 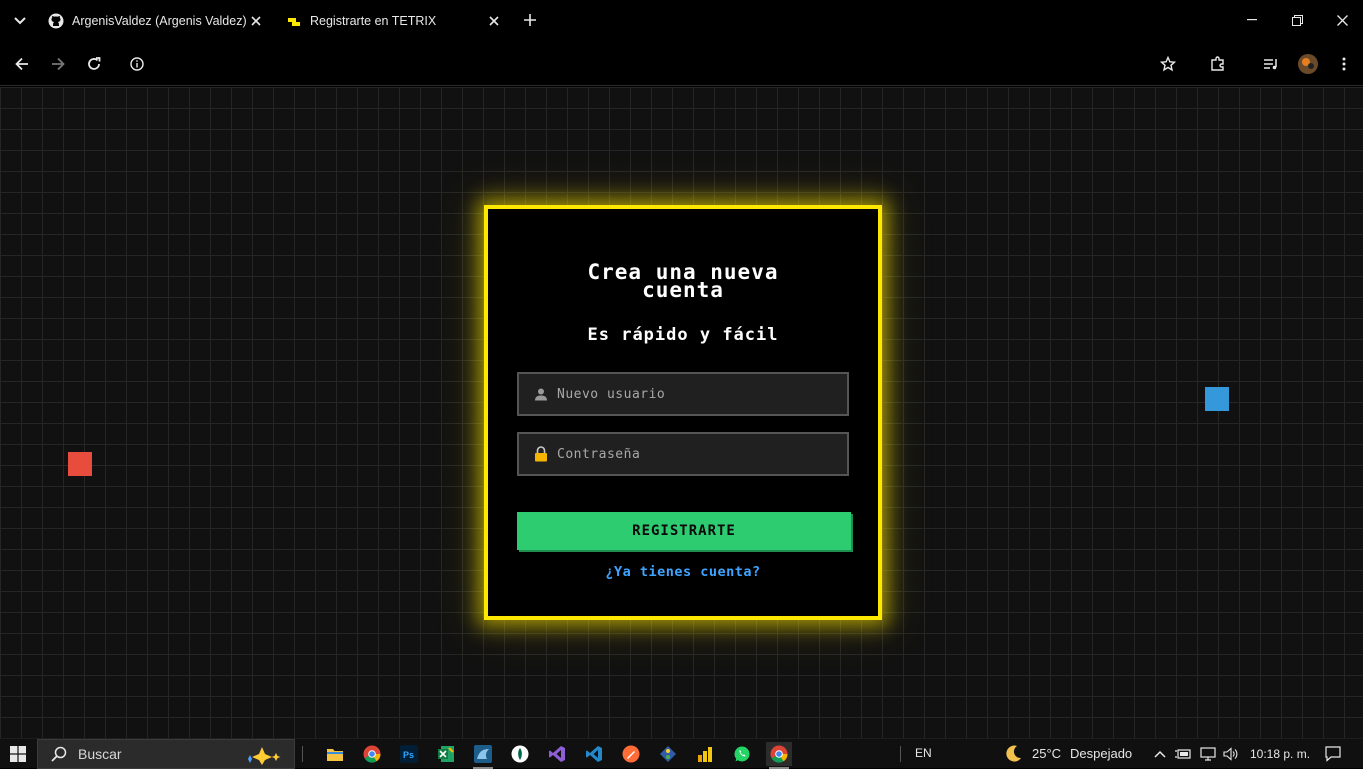 I want to click on minimize-icon, so click(x=1252, y=20).